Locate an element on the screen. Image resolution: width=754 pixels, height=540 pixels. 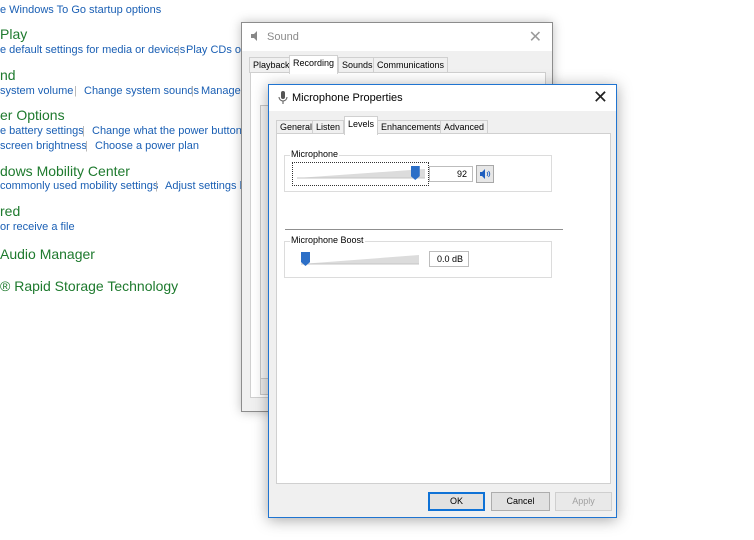
mobility-settings-link: commonly used mobility settings is located at coordinates (79, 186).